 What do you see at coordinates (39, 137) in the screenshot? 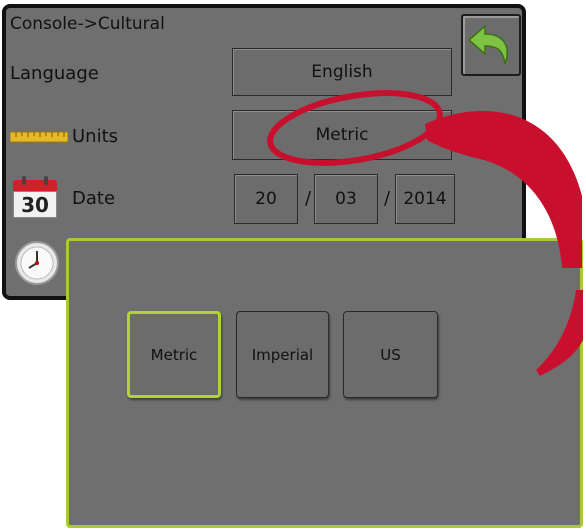
I see `ruler-icon` at bounding box center [39, 137].